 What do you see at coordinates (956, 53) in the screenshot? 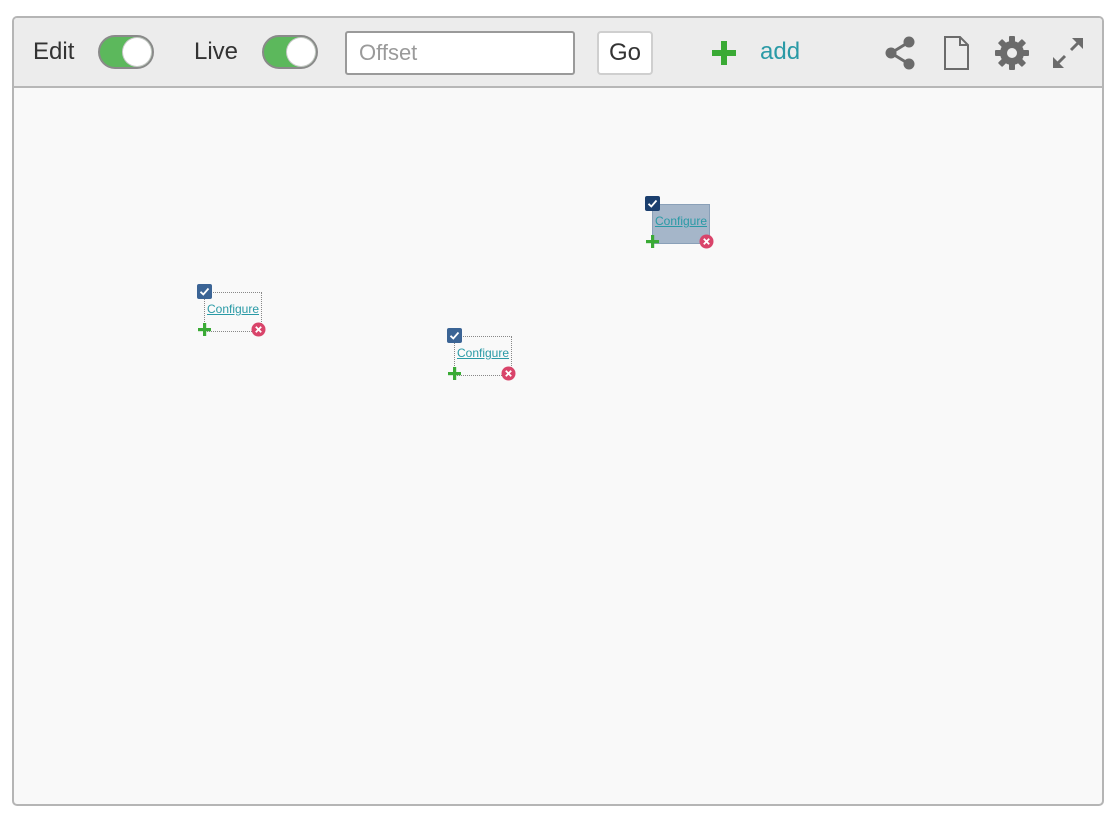
I see `document-icon` at bounding box center [956, 53].